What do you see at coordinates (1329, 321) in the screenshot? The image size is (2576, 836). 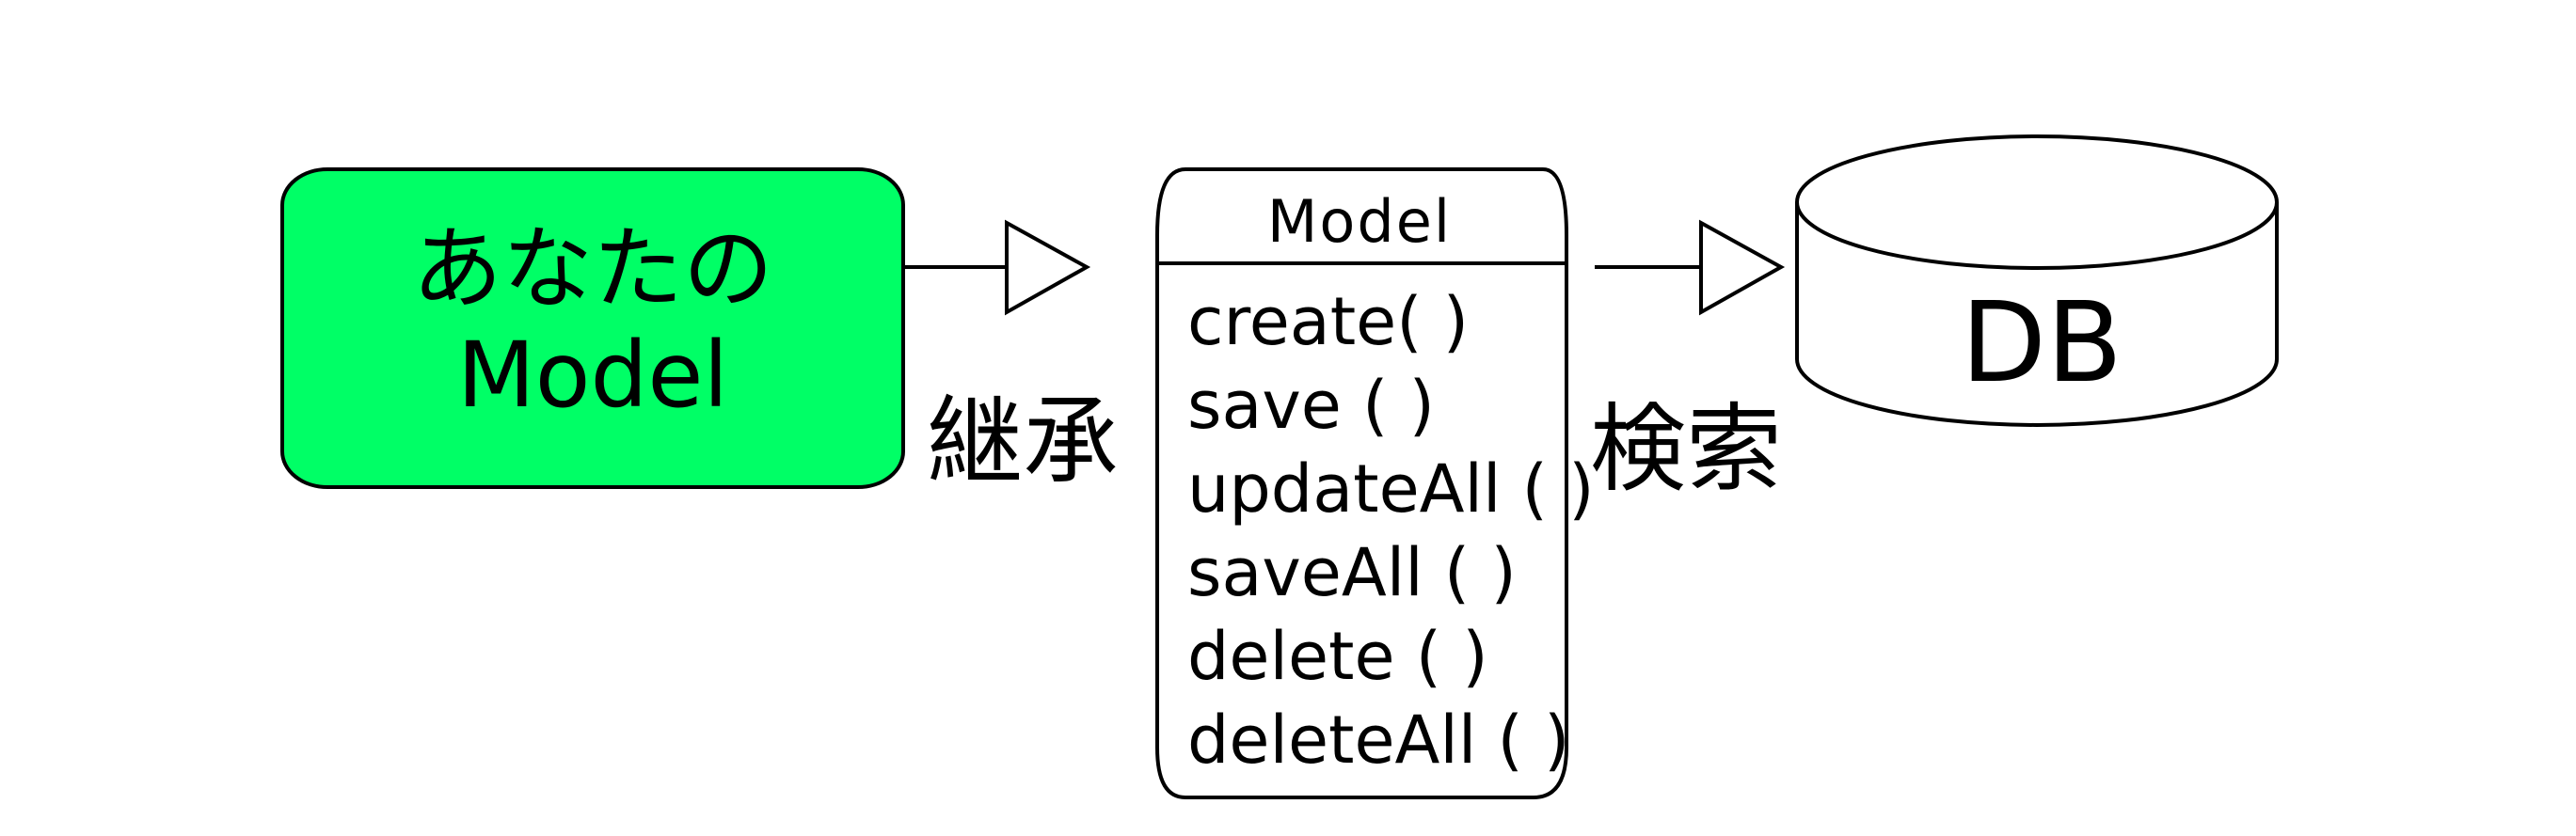 I see `method-create: create( )` at bounding box center [1329, 321].